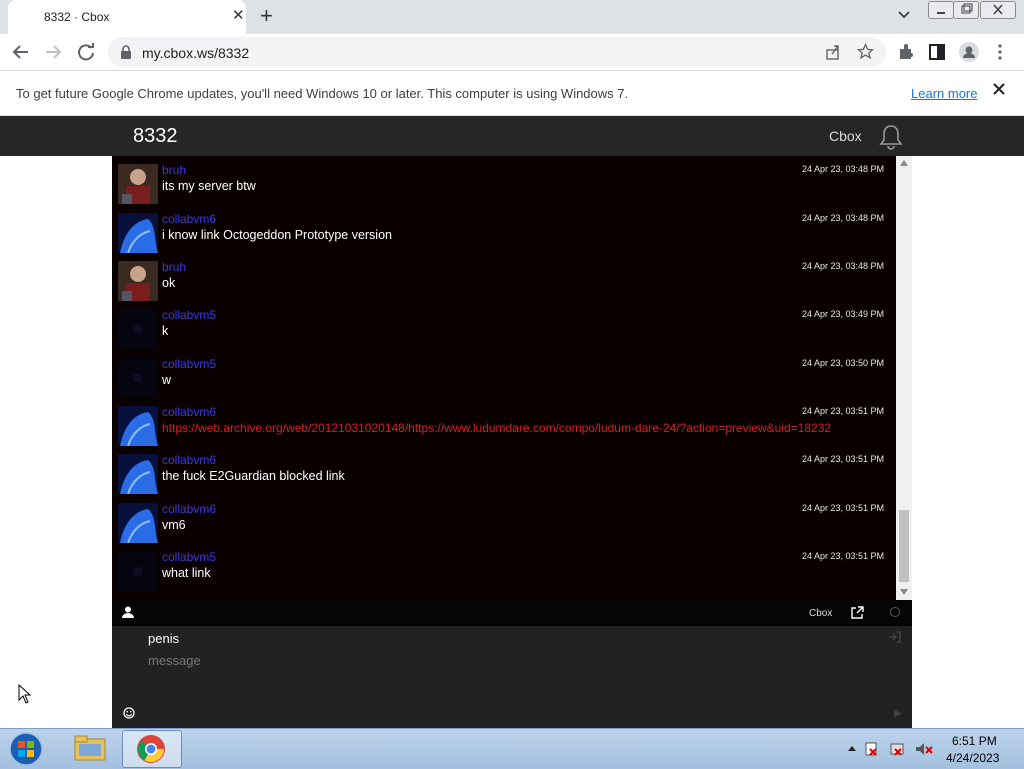 The image size is (1024, 769). I want to click on profile-avatar-icon, so click(969, 52).